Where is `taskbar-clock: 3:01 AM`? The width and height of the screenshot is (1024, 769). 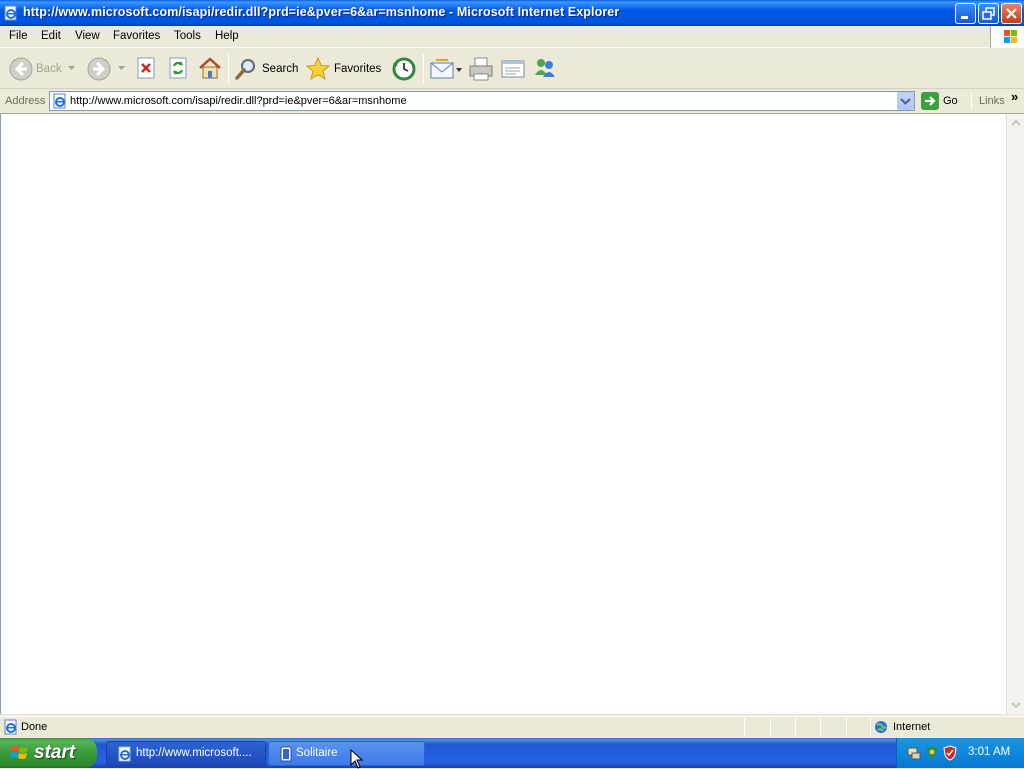
taskbar-clock: 3:01 AM is located at coordinates (989, 752).